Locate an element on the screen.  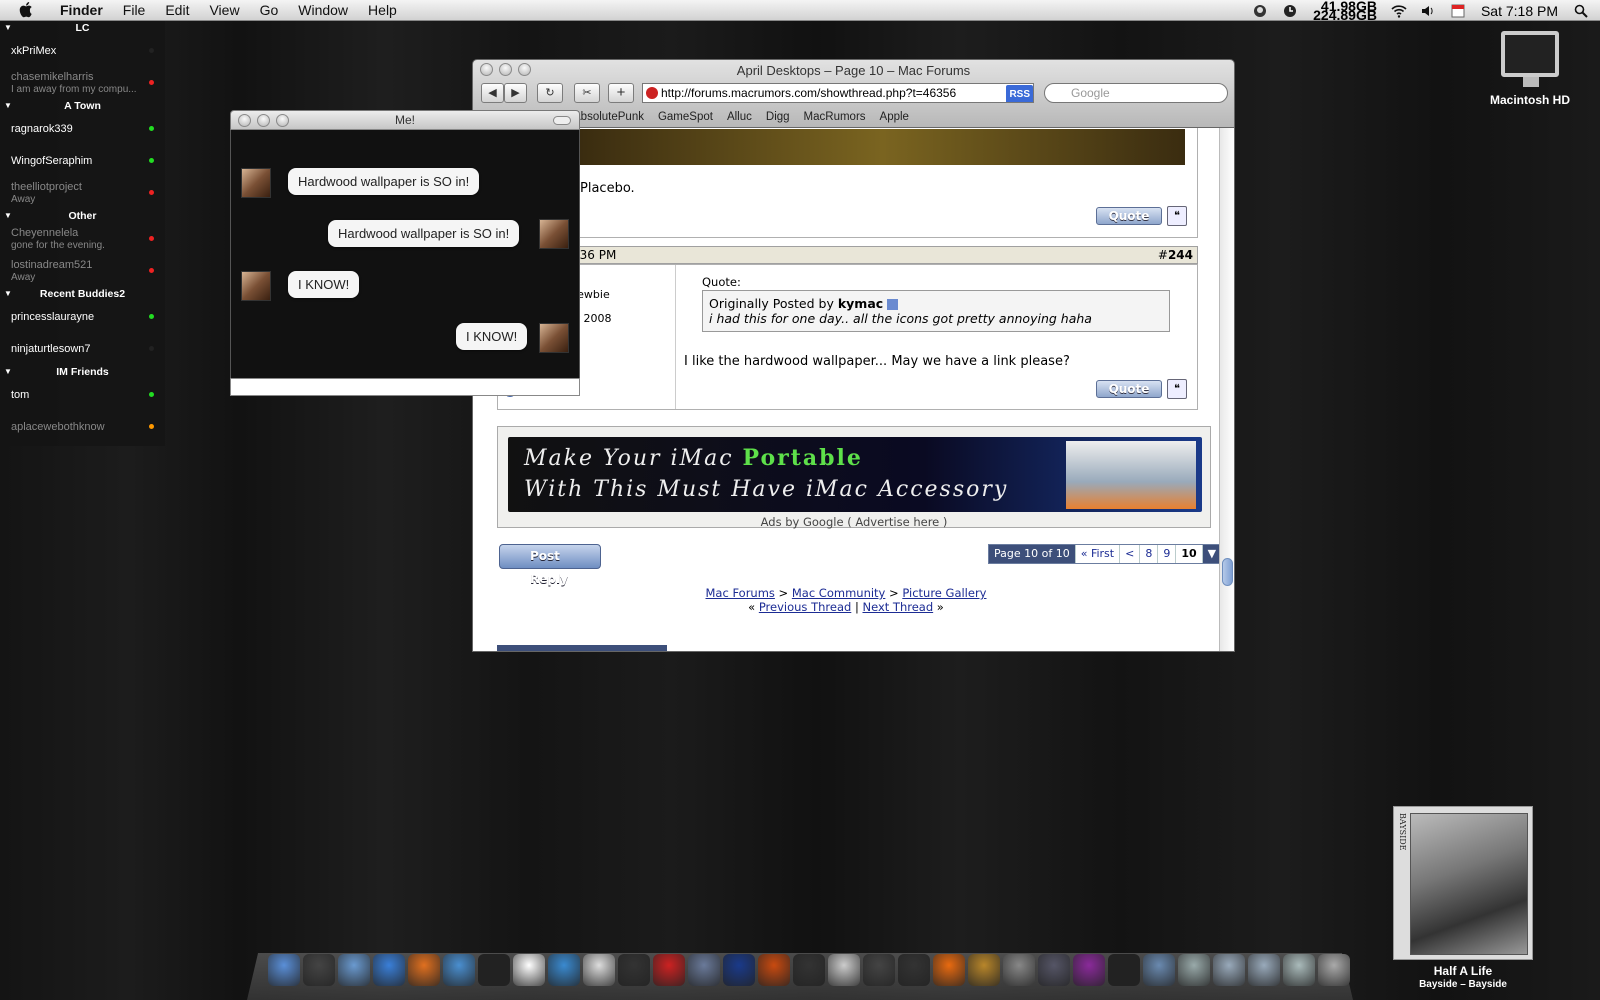
buddy-row: tom is located at coordinates (82, 395).